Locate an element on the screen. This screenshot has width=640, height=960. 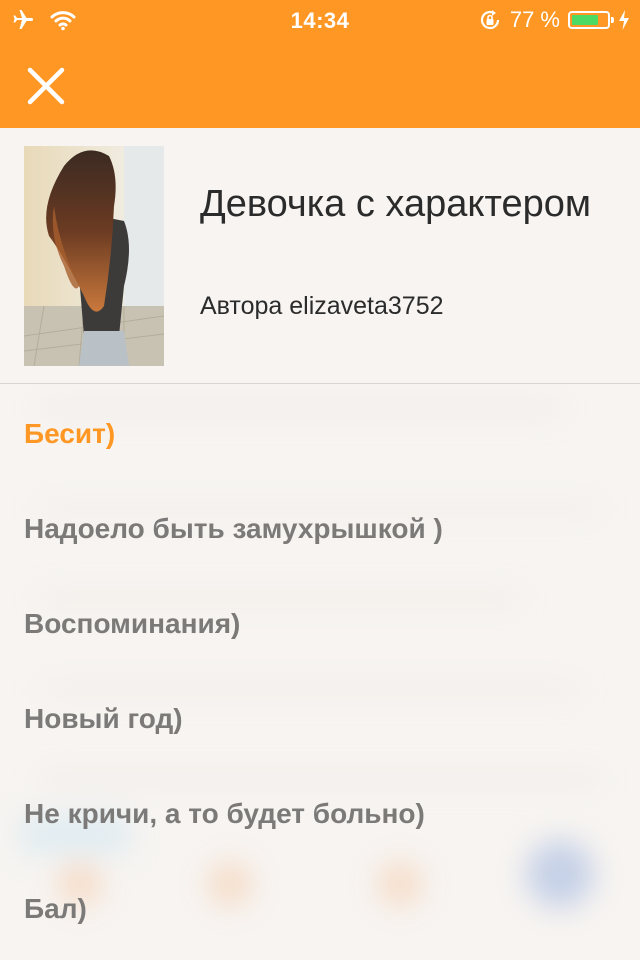
story-title: Девочка с характером is located at coordinates (395, 204).